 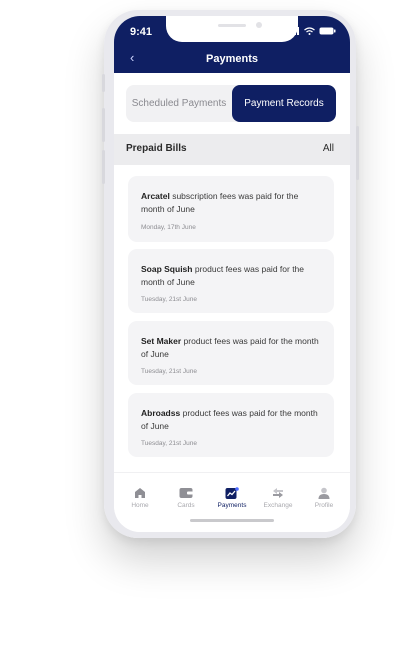 I want to click on home-indicator, so click(x=232, y=520).